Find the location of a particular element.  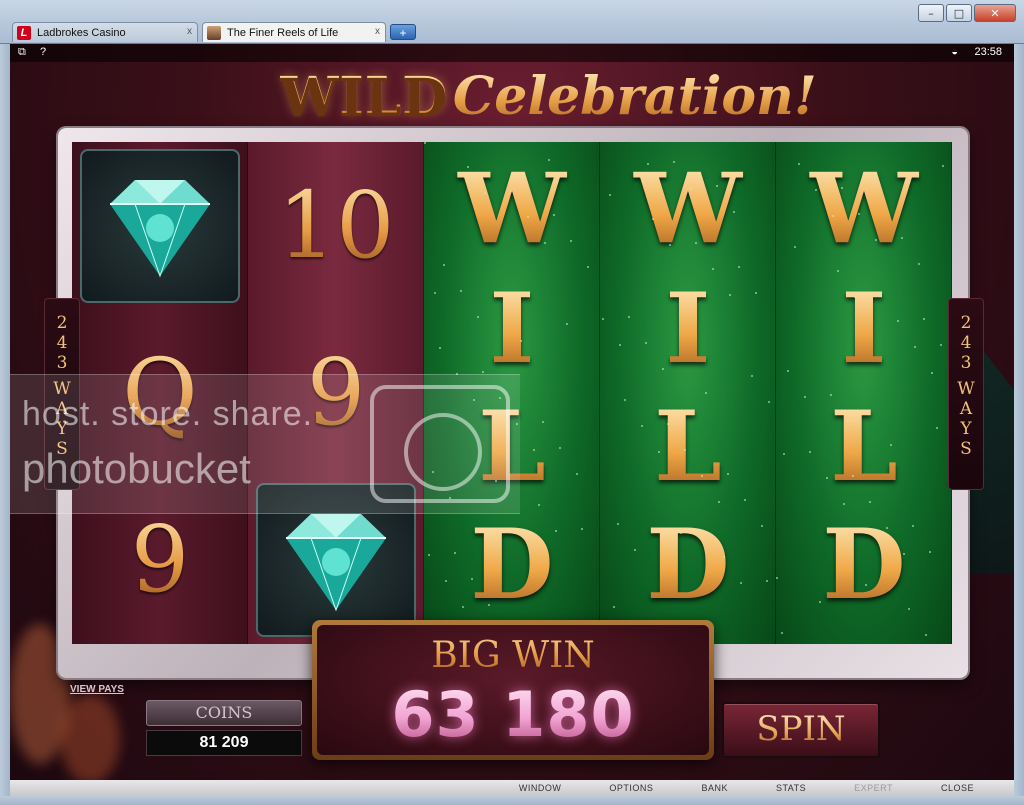

new-tab-button: + is located at coordinates (403, 32).